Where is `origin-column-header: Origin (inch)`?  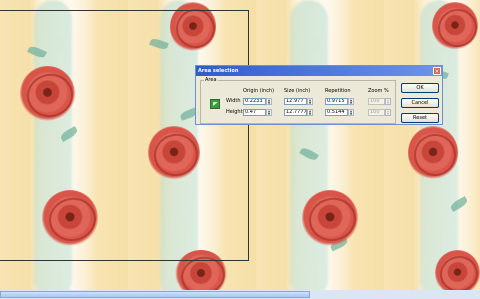
origin-column-header: Origin (inch) is located at coordinates (259, 91).